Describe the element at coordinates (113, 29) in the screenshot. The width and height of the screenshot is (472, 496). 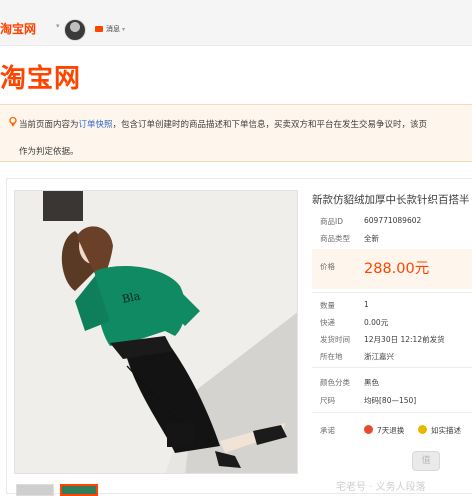
I see `messages-label: 消息` at that location.